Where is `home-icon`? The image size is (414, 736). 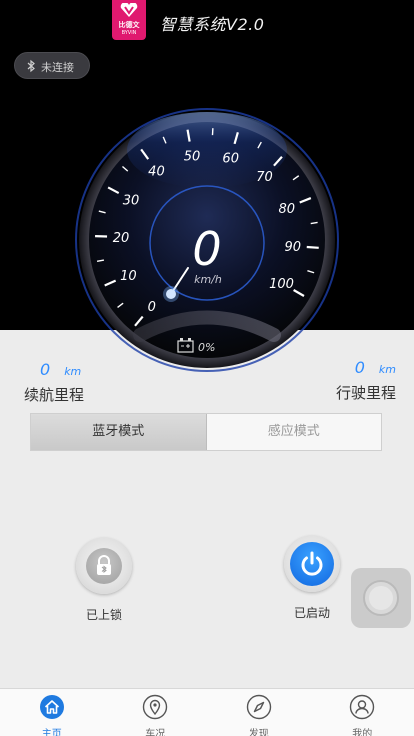
home-icon is located at coordinates (51, 707).